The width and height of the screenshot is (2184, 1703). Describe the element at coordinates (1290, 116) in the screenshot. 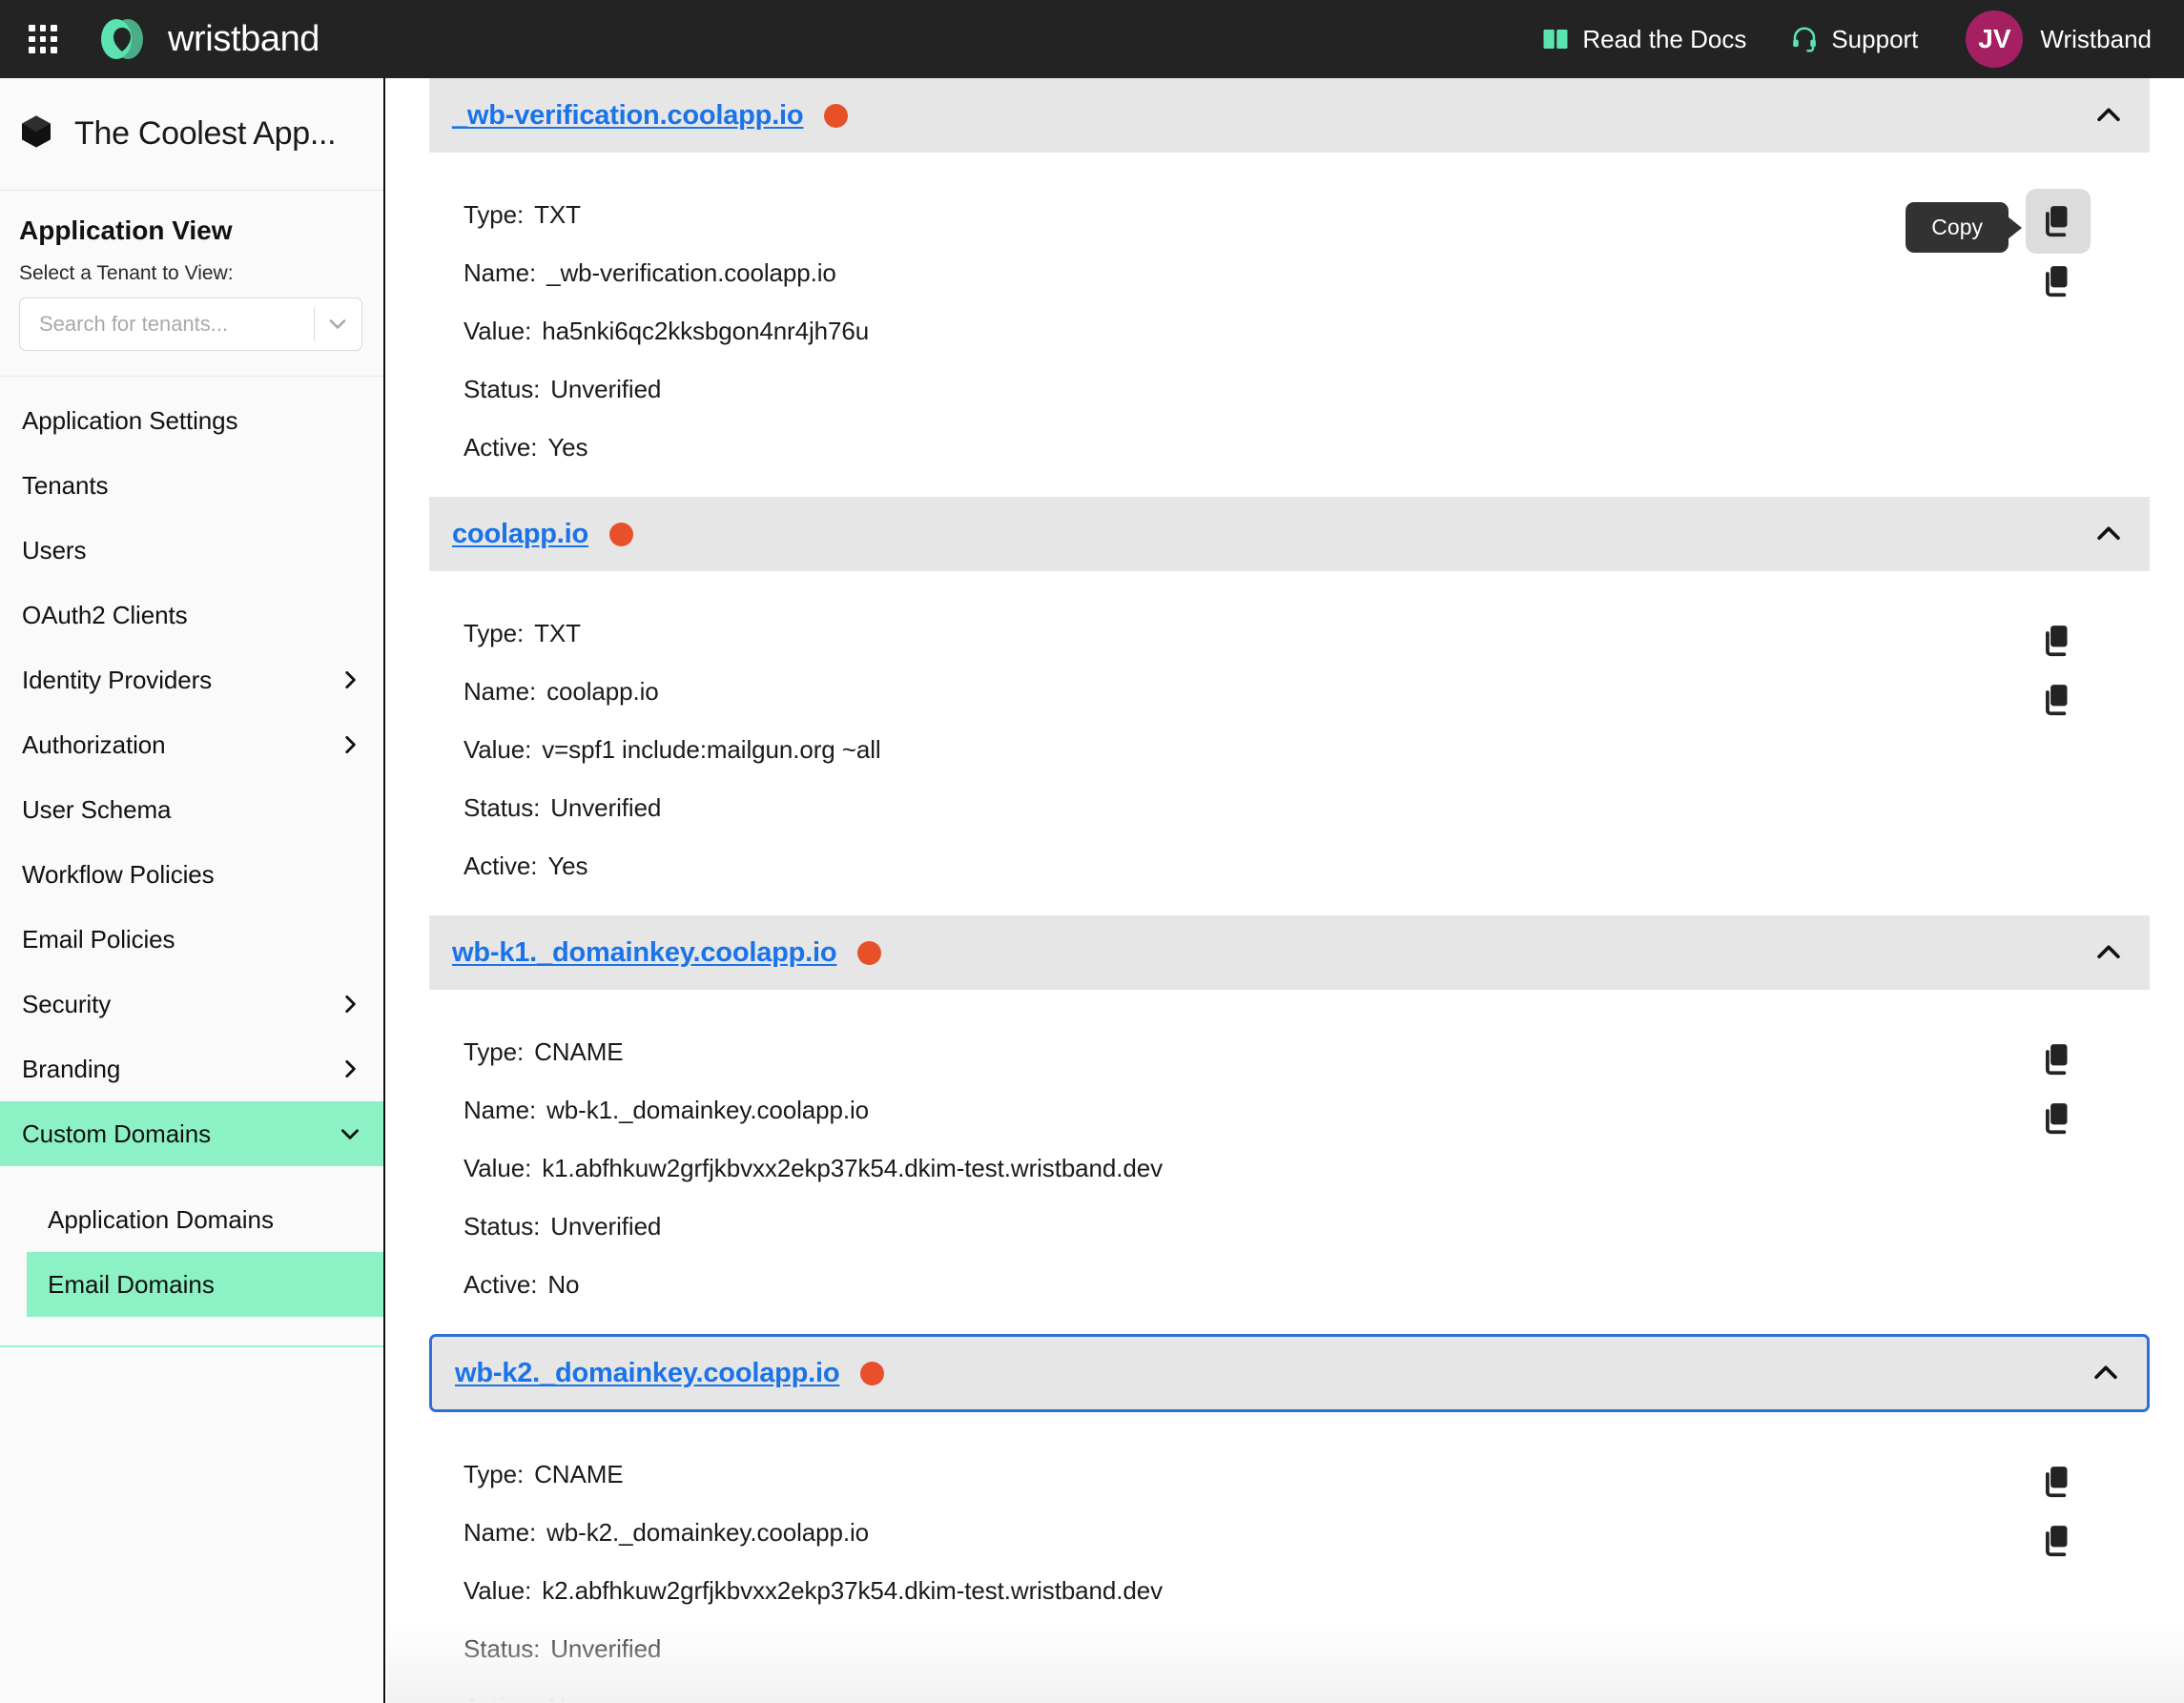

I see `dns-record-header: _wb-verification.coolapp.io` at that location.